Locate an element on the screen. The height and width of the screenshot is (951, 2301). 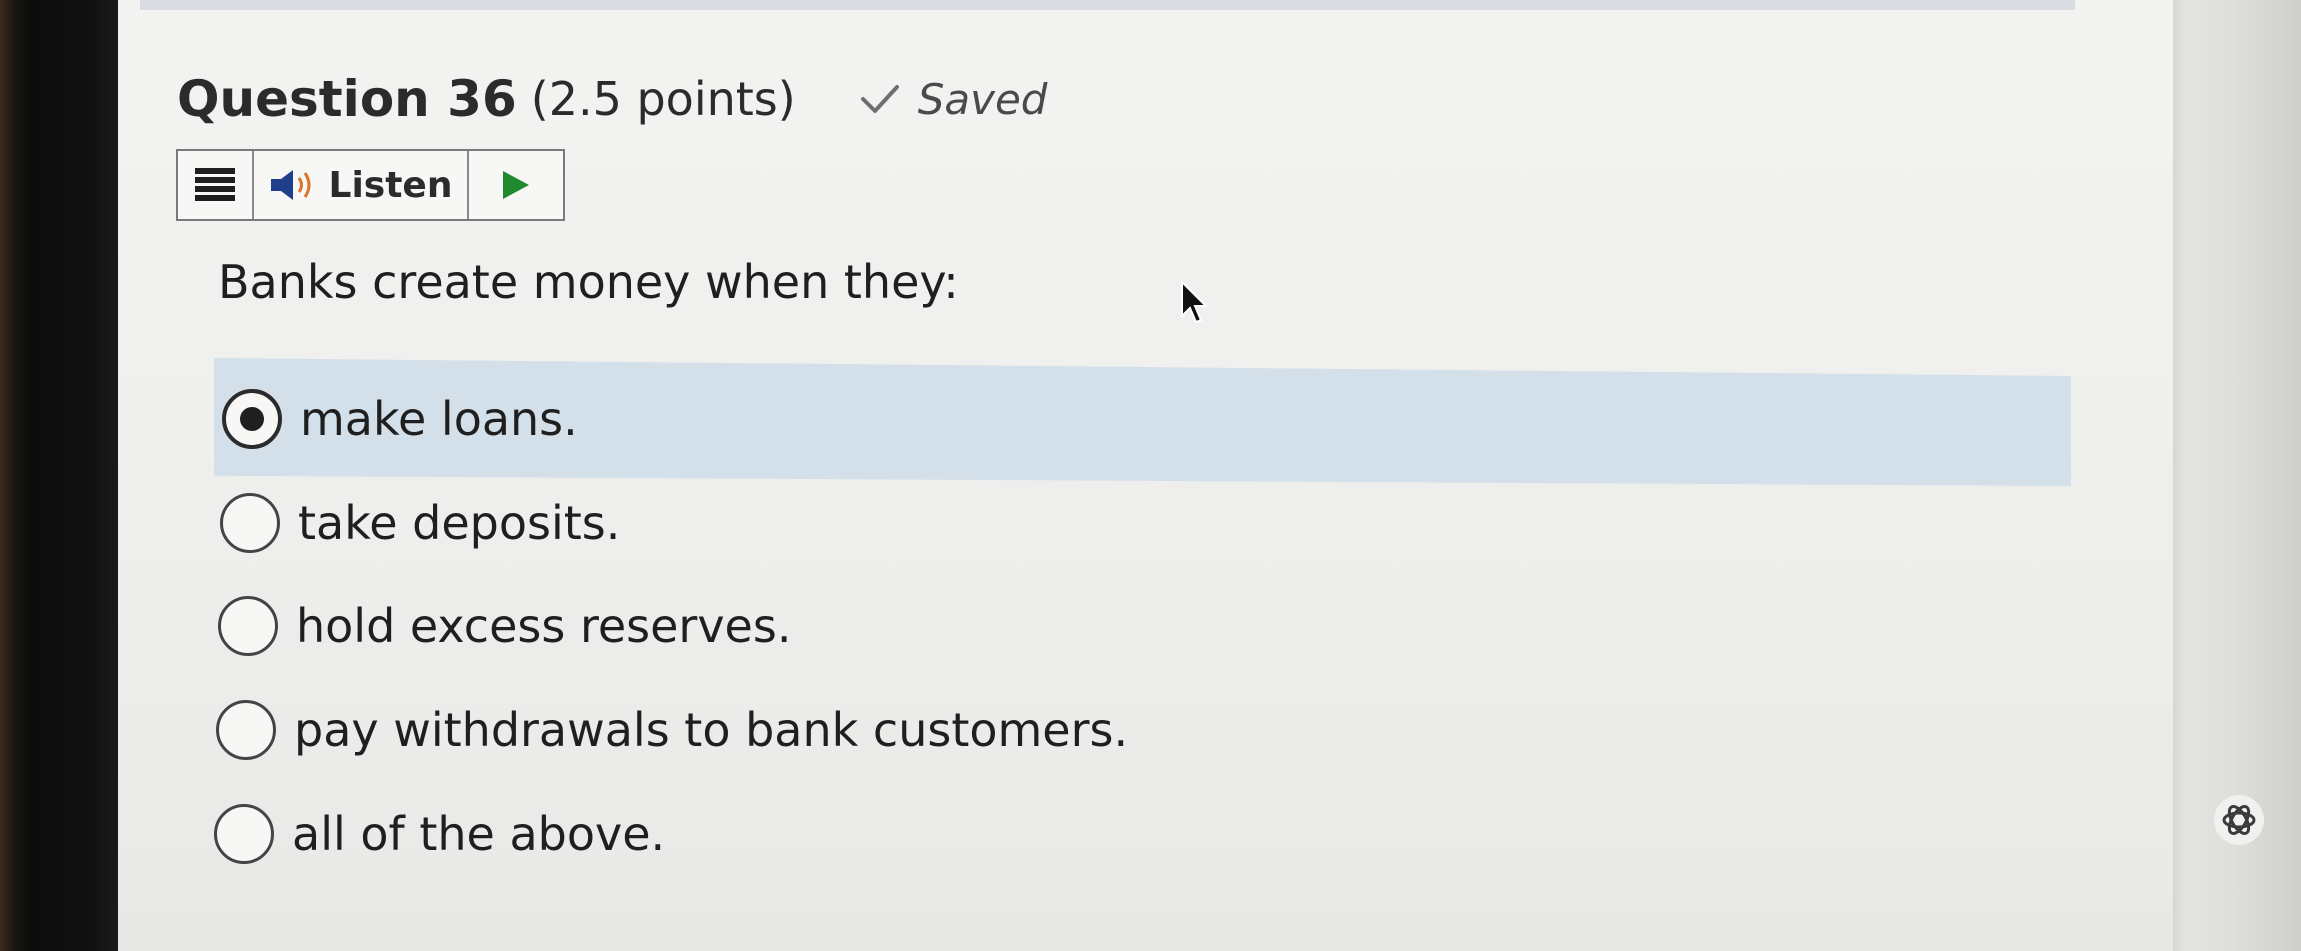
answer-option: make loans. is located at coordinates (400, 419).